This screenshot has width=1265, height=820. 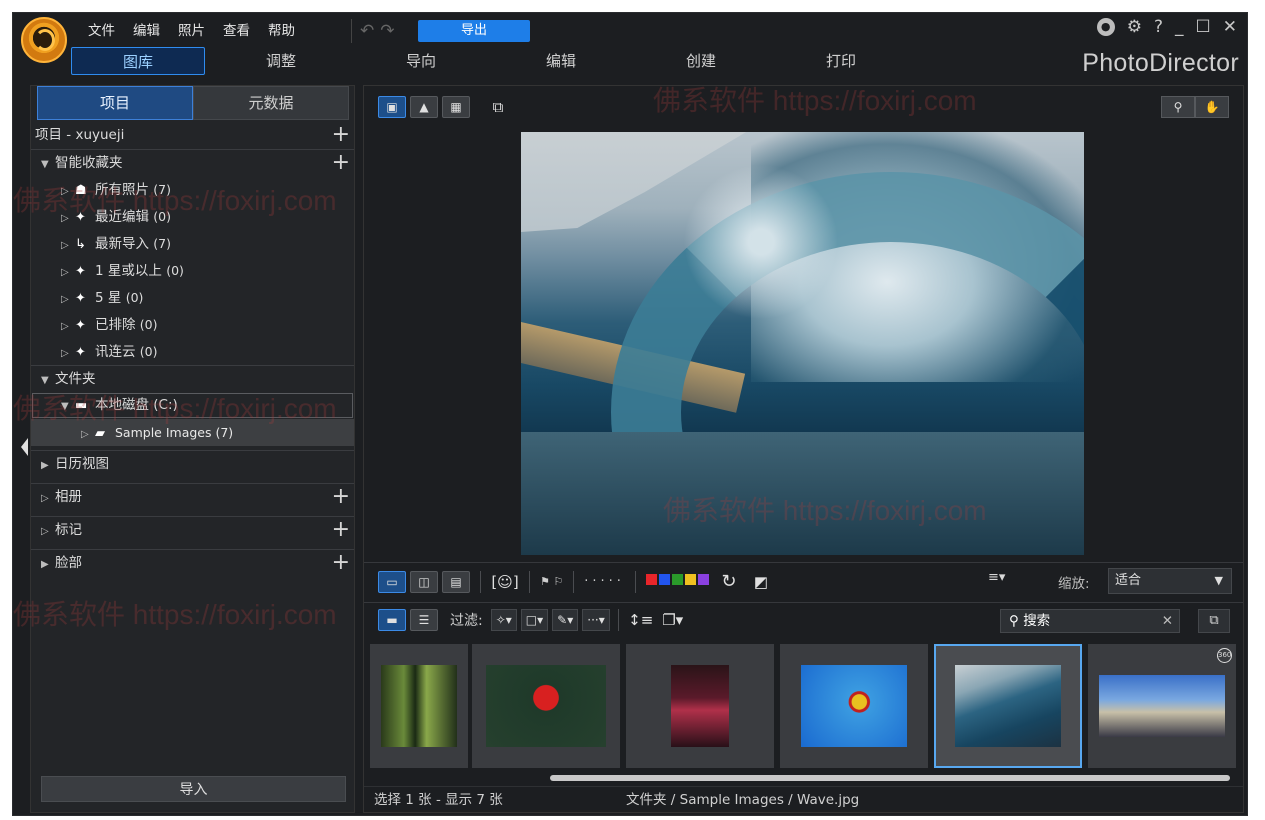 I want to click on single-photo-layout-icon: ▭, so click(x=392, y=581).